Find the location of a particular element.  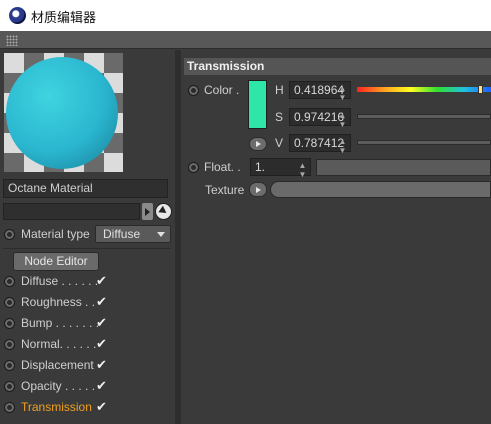

saturation-field: 0.974216 ▲▼ is located at coordinates (320, 118).